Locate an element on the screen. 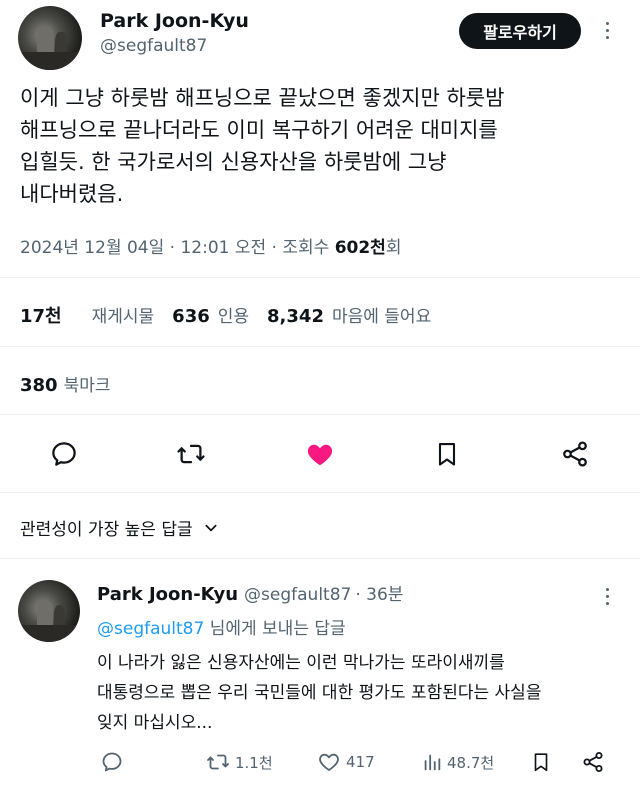 The image size is (640, 786). replying-to-suffix: 님에게 보내는 답글 is located at coordinates (275, 629).